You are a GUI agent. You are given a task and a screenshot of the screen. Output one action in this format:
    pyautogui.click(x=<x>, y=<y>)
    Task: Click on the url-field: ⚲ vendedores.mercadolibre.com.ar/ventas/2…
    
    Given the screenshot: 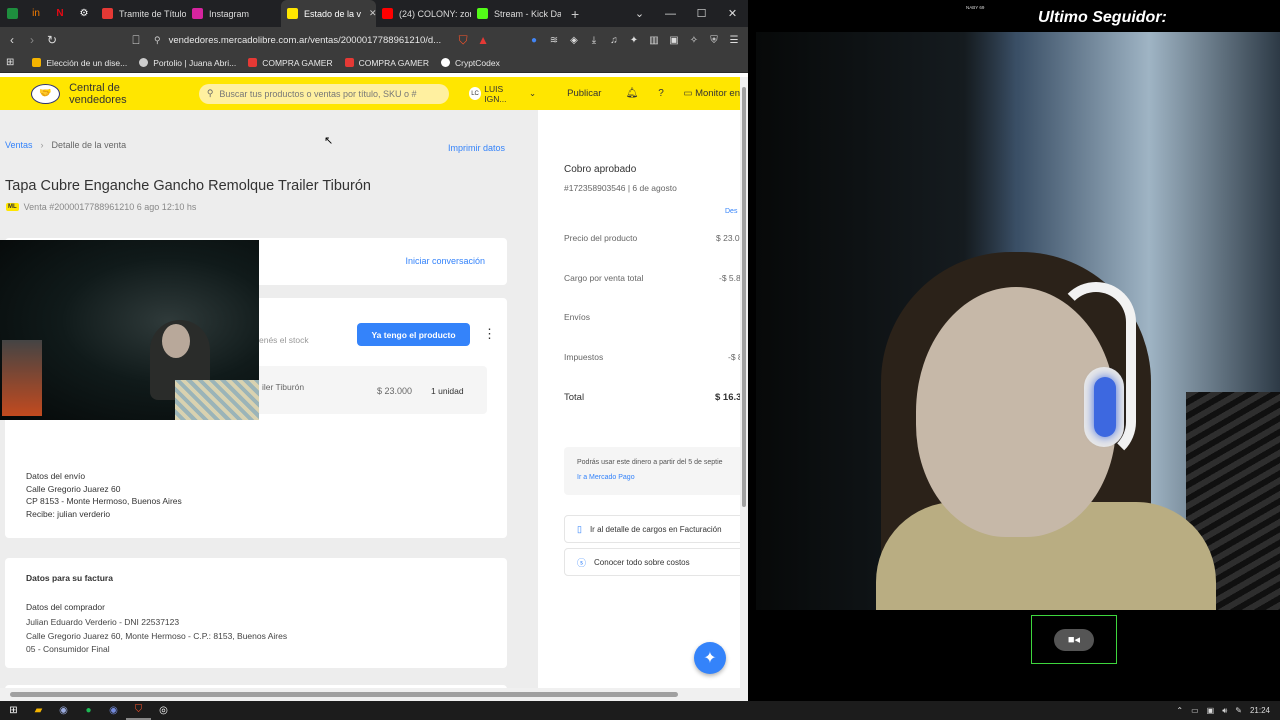 What is the action you would take?
    pyautogui.click(x=297, y=40)
    